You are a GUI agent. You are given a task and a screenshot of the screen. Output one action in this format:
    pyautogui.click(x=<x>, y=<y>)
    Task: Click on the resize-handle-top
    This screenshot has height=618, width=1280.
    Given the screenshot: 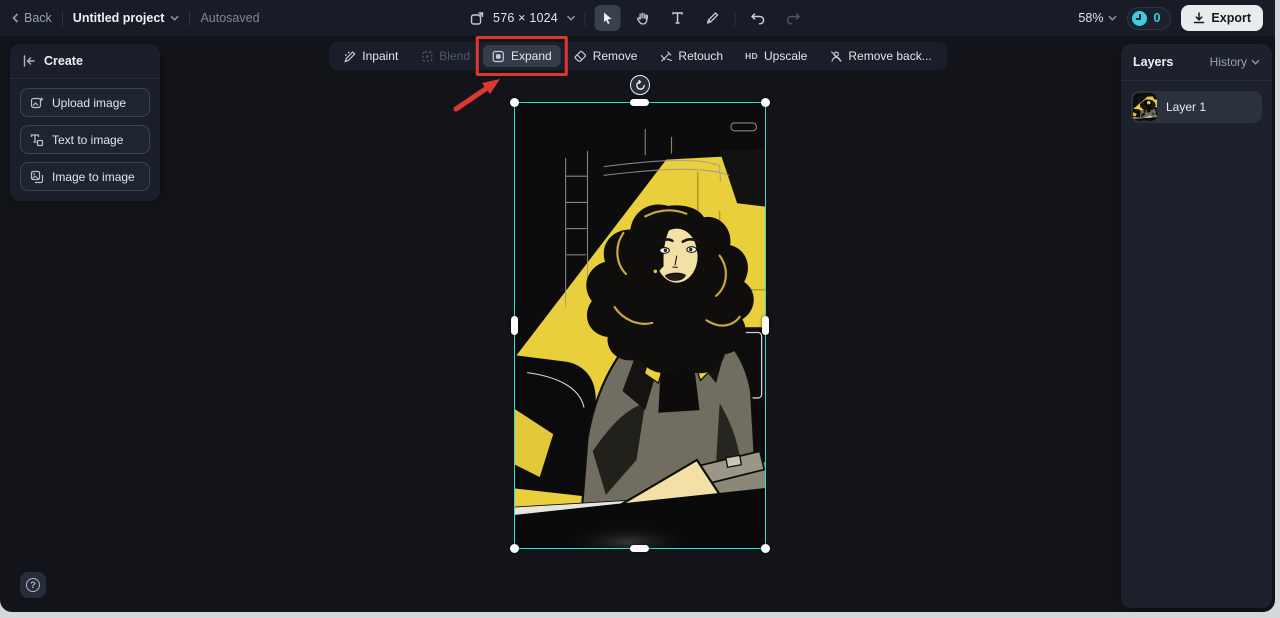 What is the action you would take?
    pyautogui.click(x=639, y=102)
    